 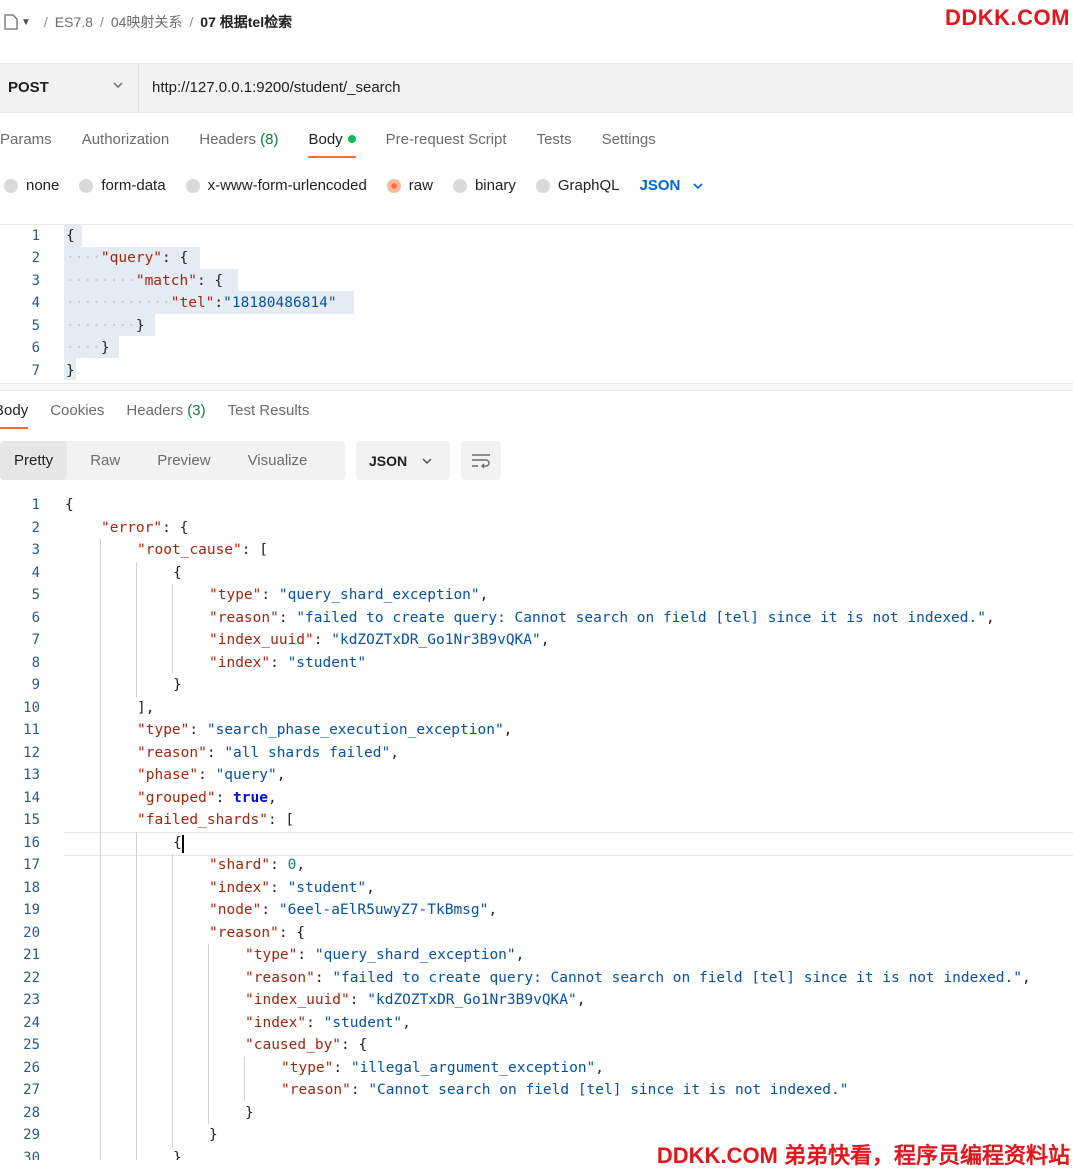 I want to click on radio-graphql: GraphQL, so click(x=577, y=185).